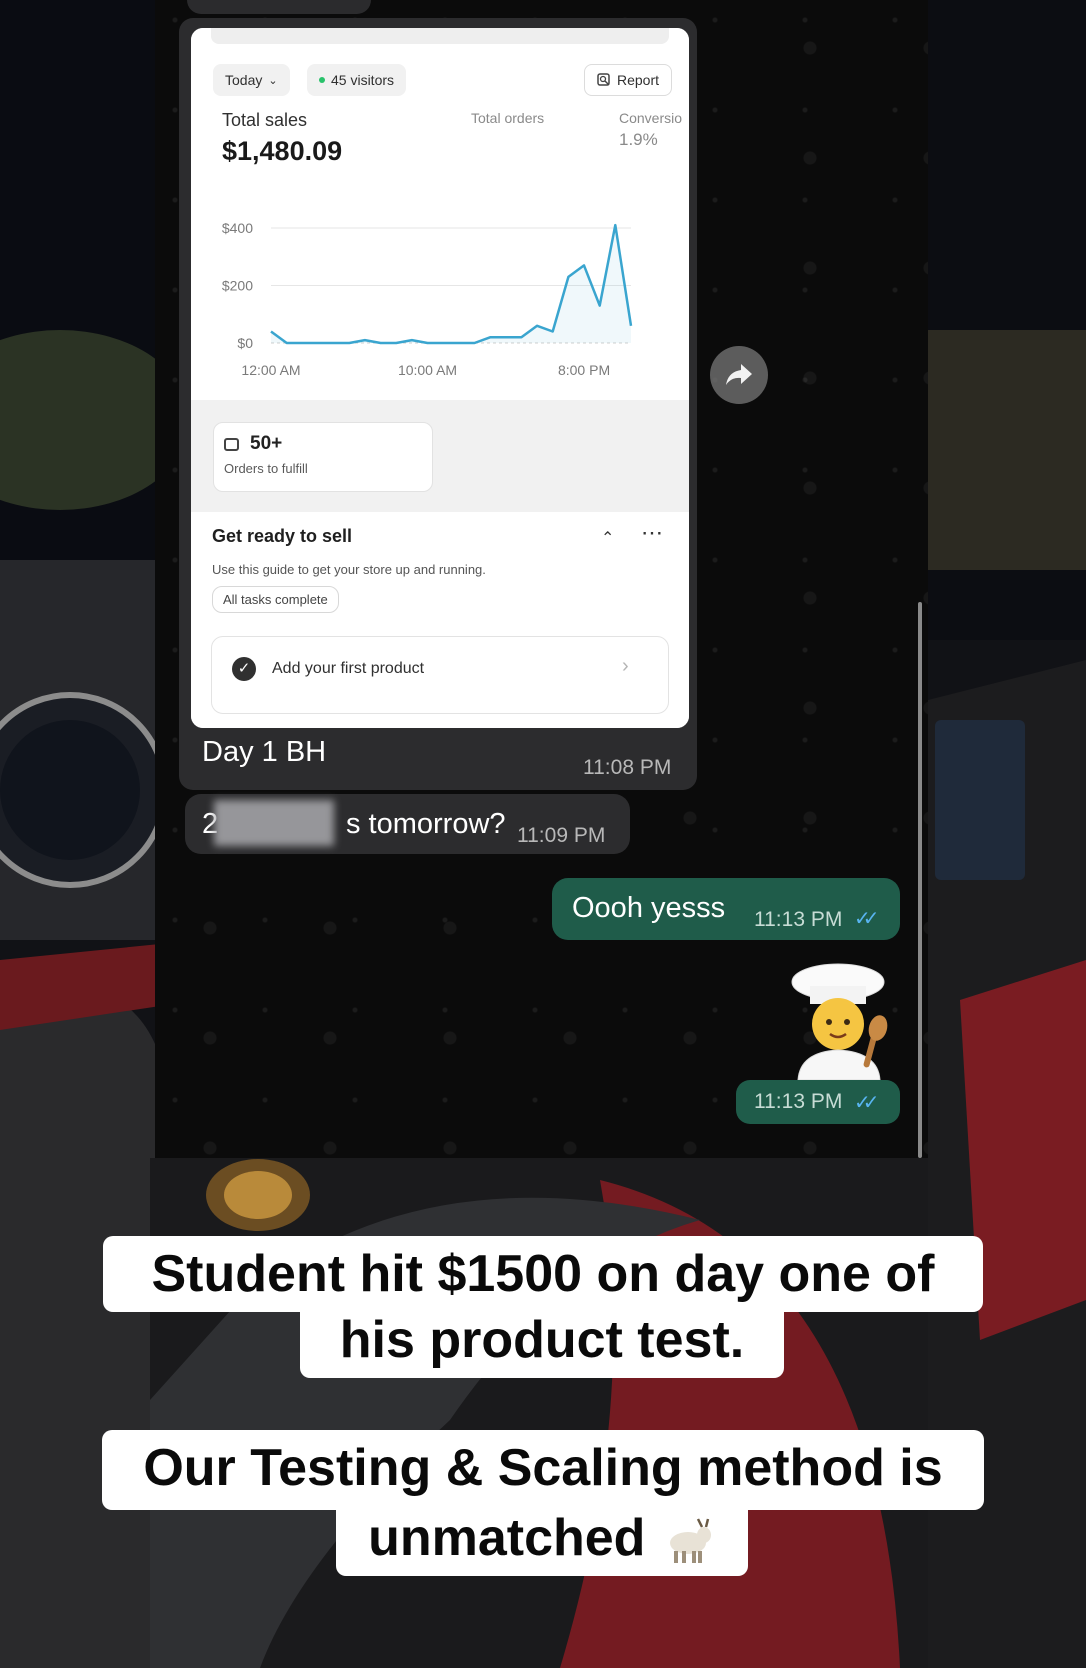 Image resolution: width=1086 pixels, height=1668 pixels. Describe the element at coordinates (507, 1538) in the screenshot. I see `overlay-text: unmatched` at that location.